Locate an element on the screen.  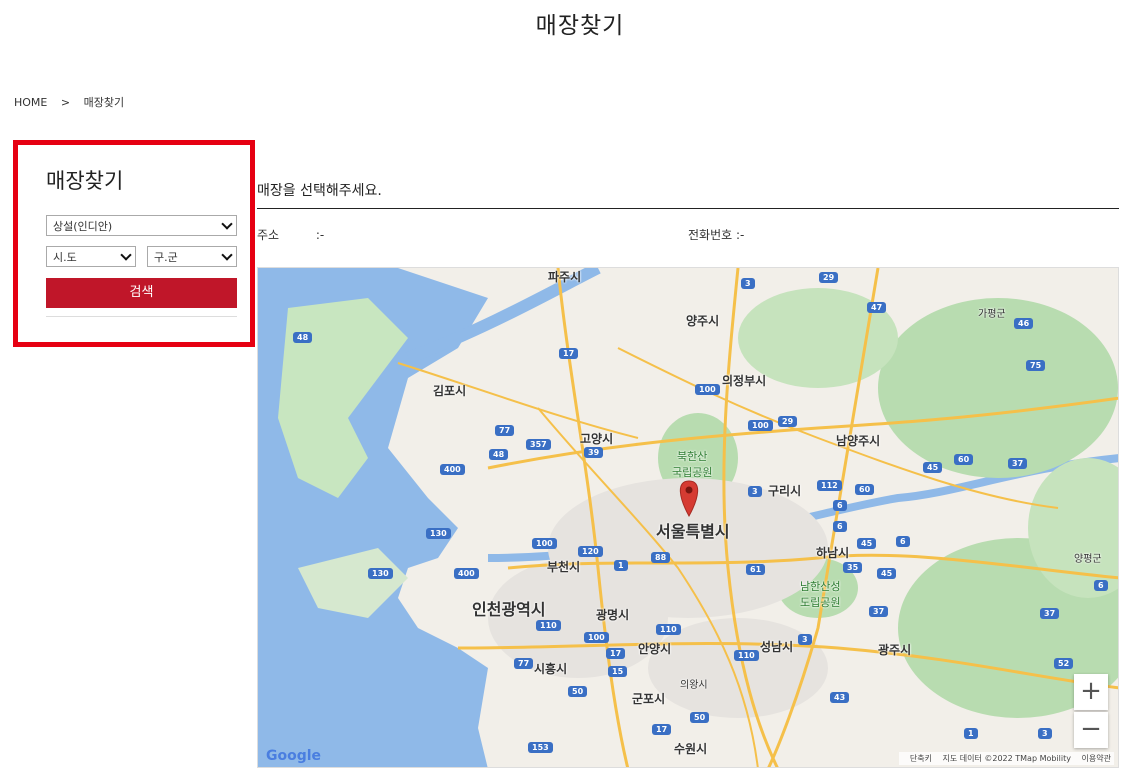
search-panel-title: 매장찾기 is located at coordinates (85, 181).